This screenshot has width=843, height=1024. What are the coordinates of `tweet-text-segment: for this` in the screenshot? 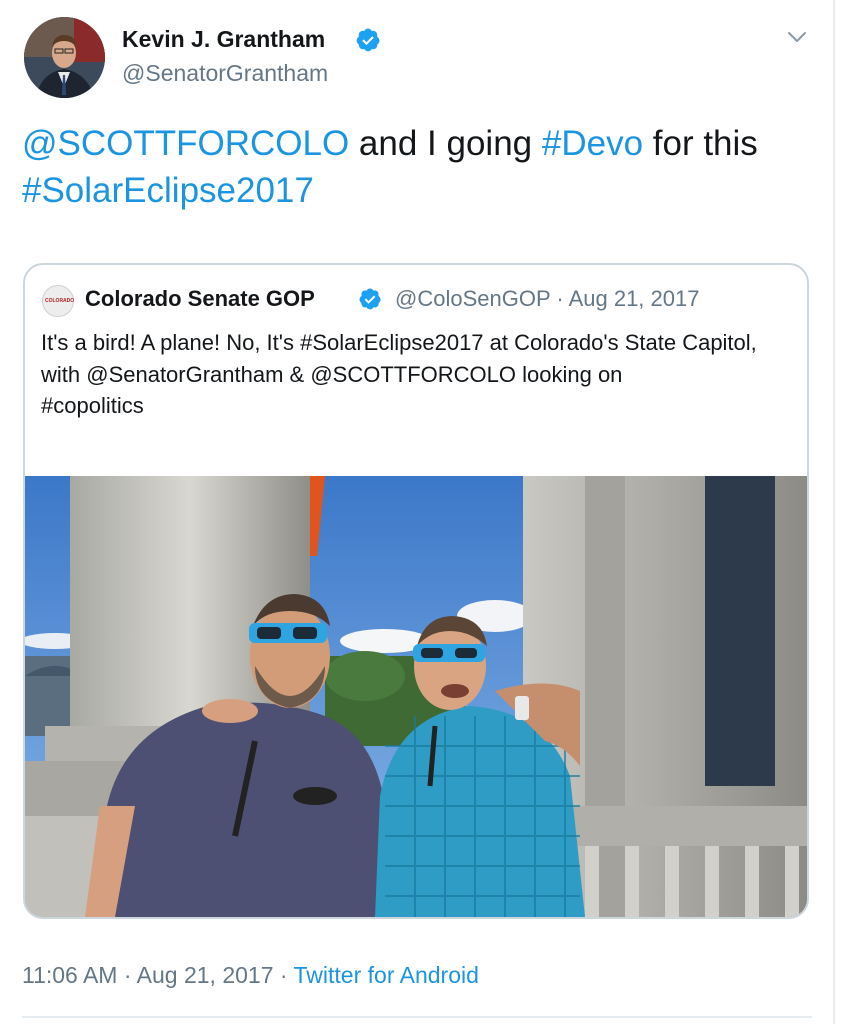 It's located at (700, 143).